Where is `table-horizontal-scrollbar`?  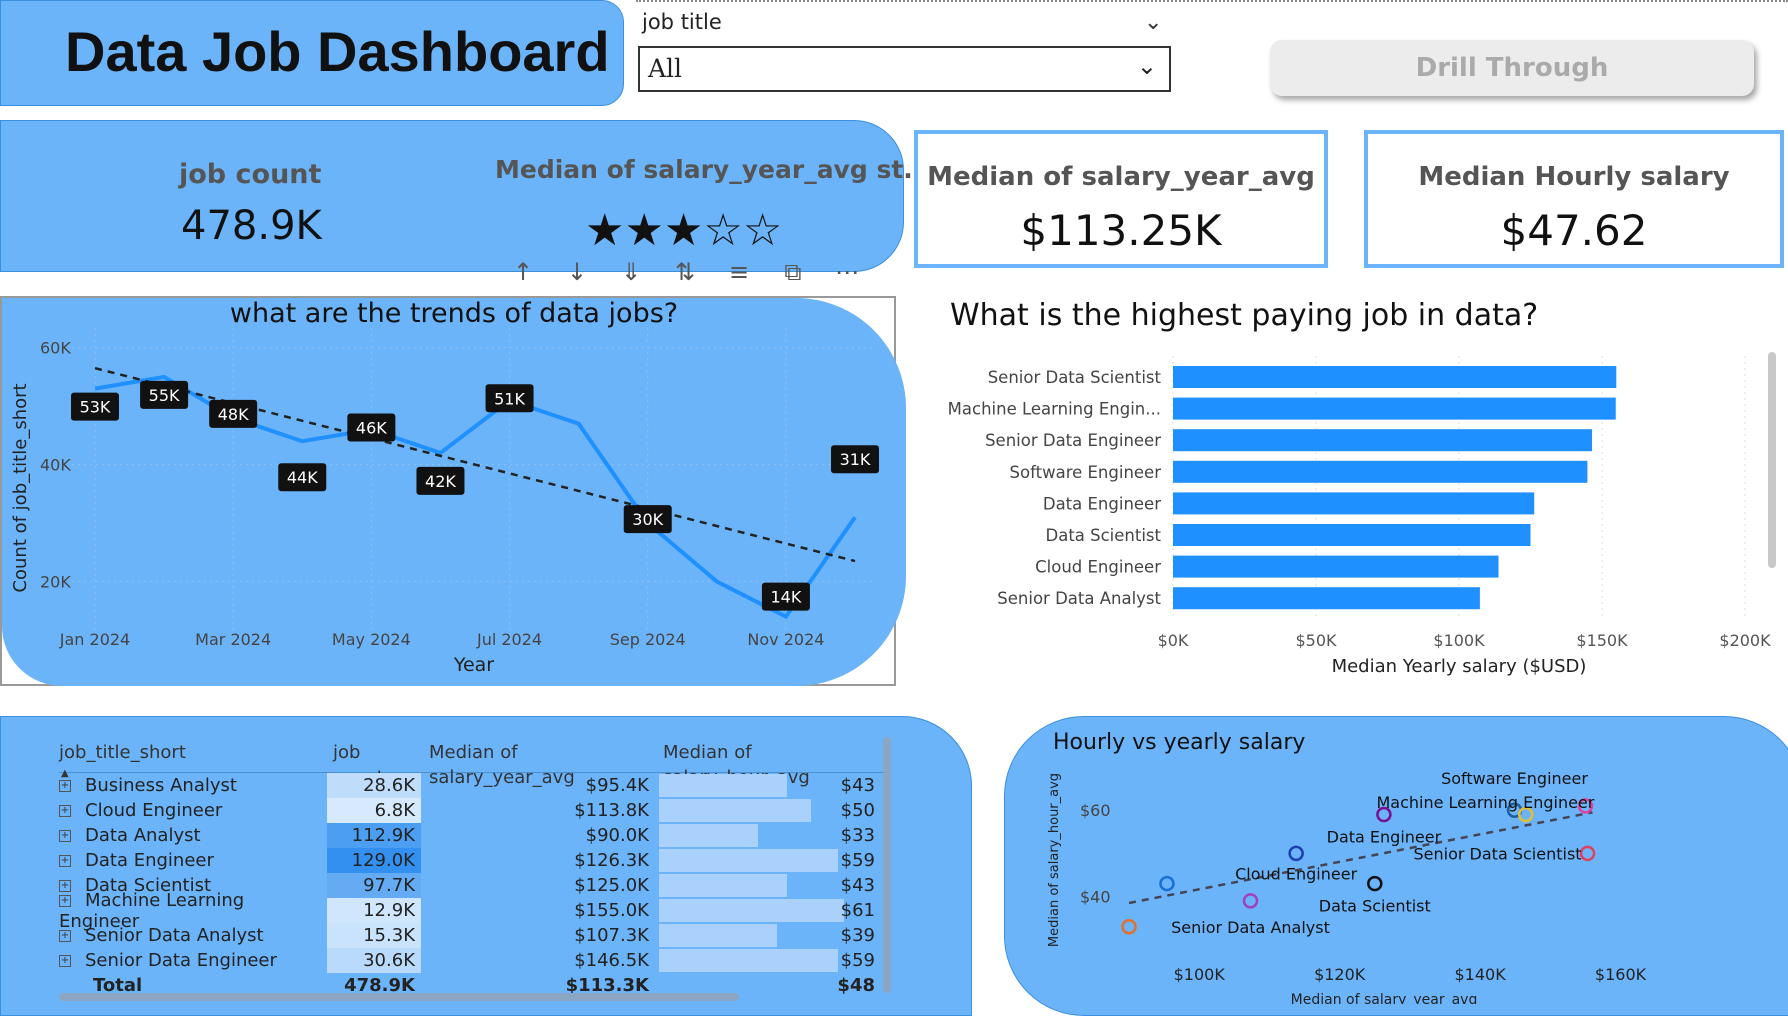
table-horizontal-scrollbar is located at coordinates (399, 997).